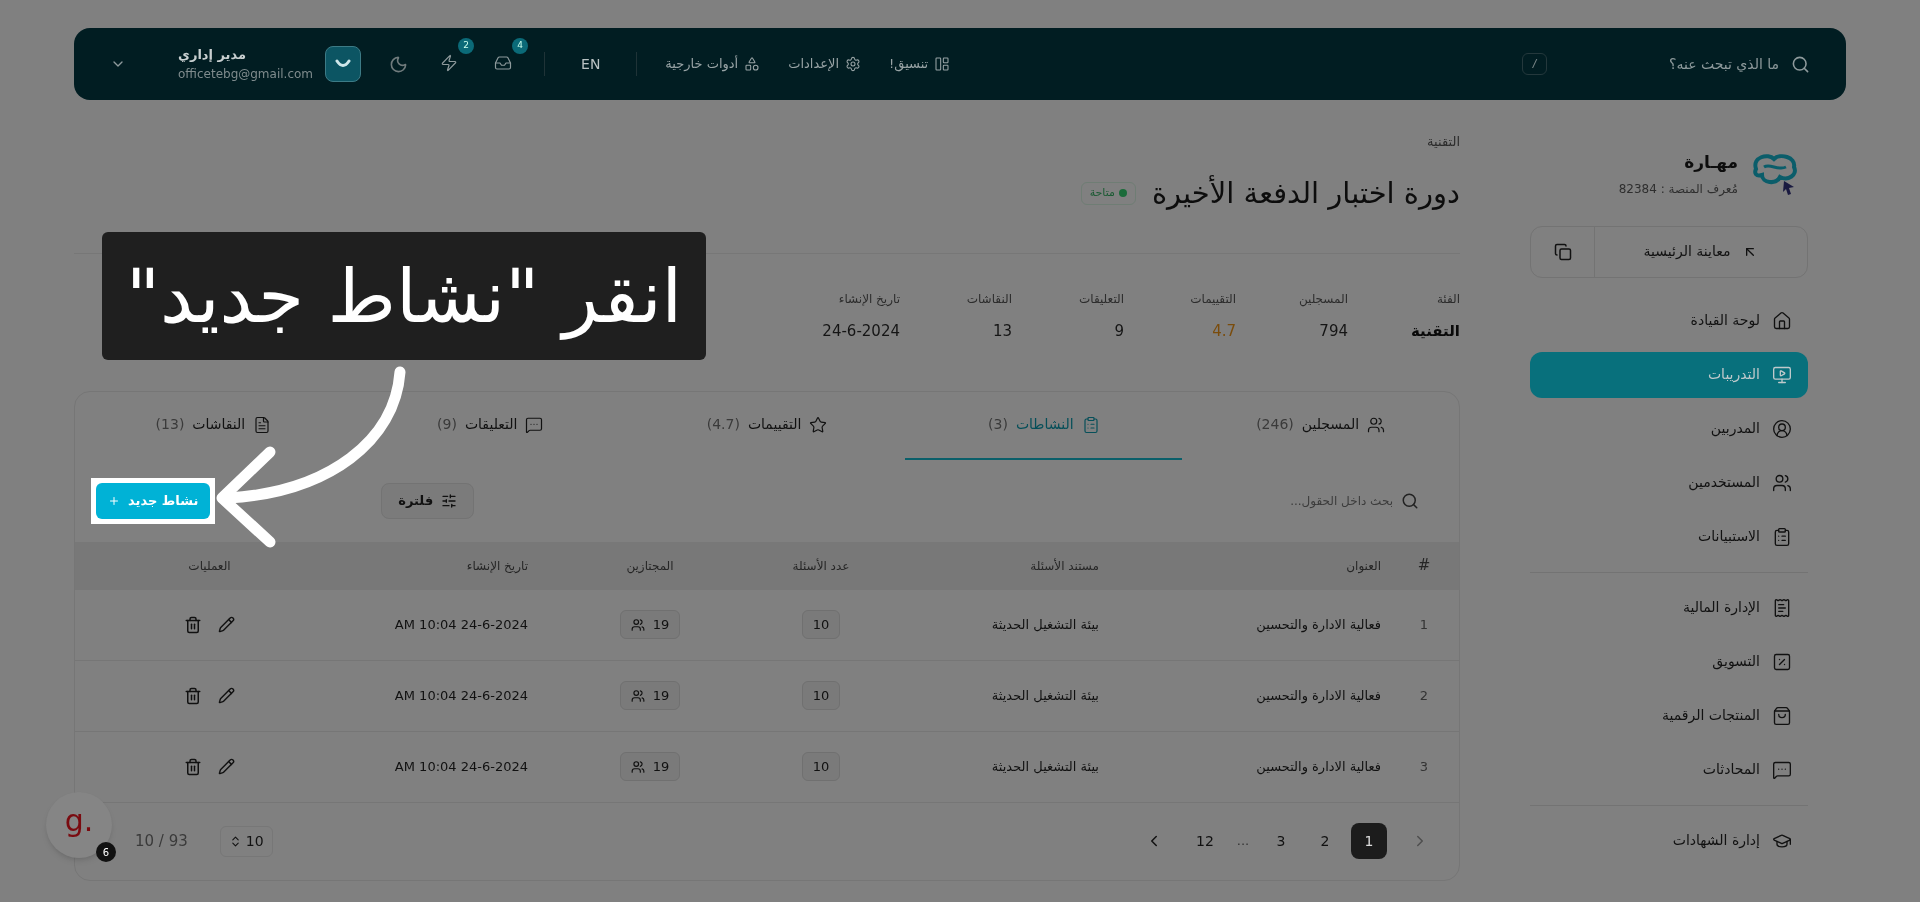  What do you see at coordinates (449, 62) in the screenshot?
I see `lightning-icon` at bounding box center [449, 62].